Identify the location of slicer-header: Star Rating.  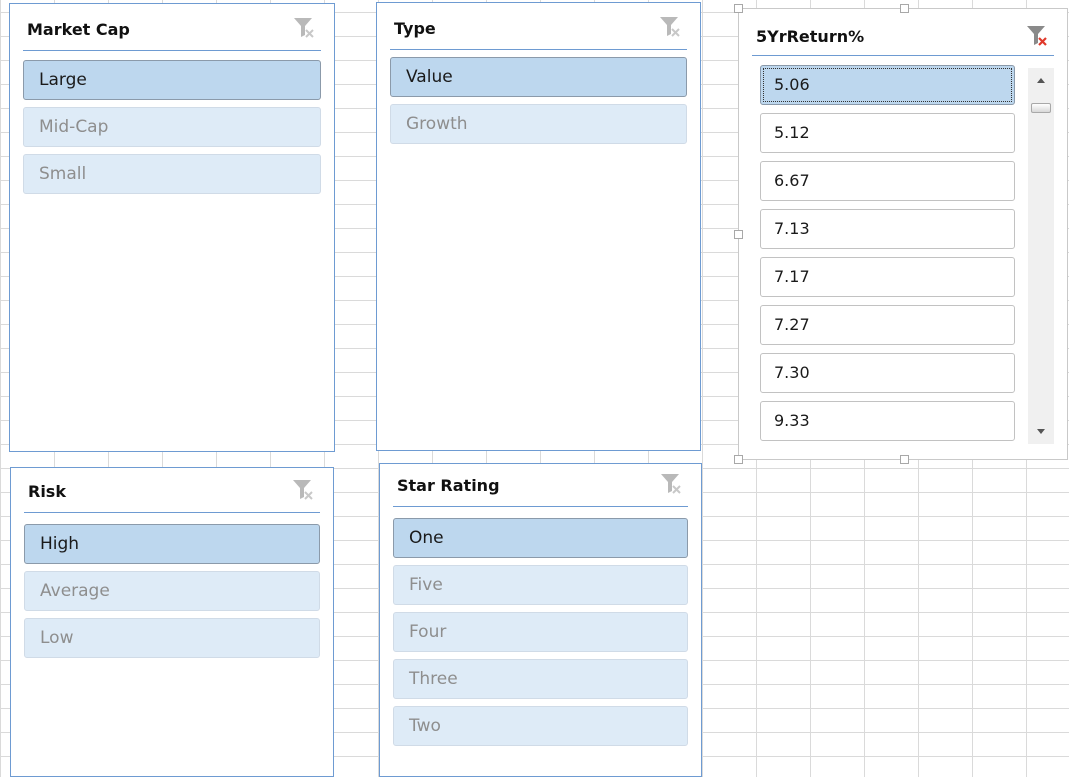
(540, 488).